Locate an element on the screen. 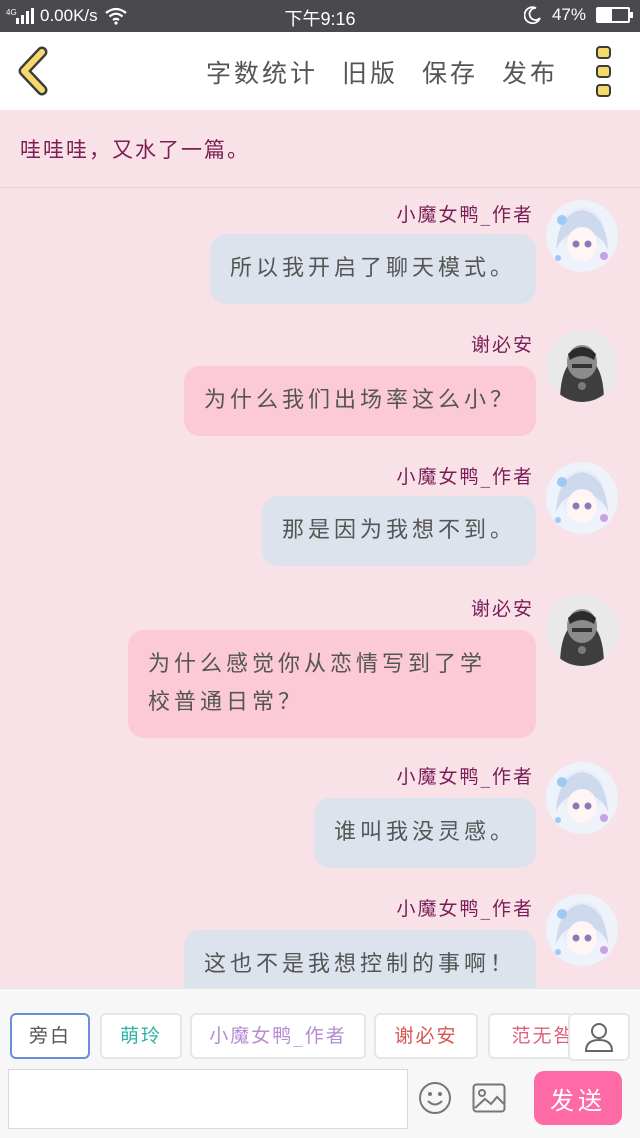  user-icon is located at coordinates (599, 1037).